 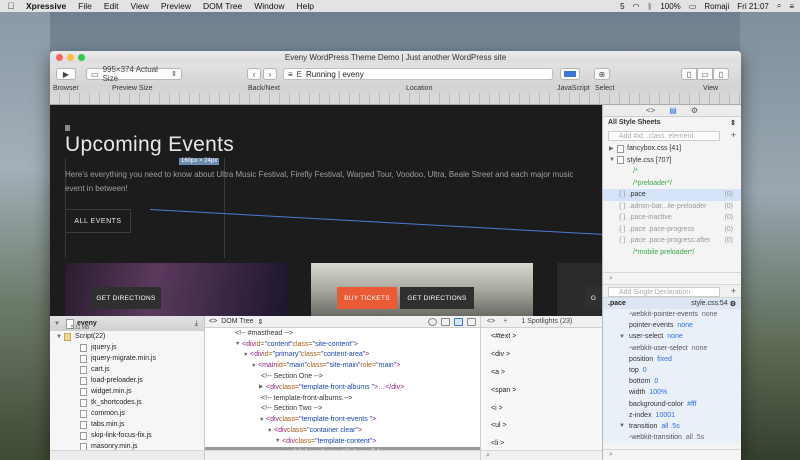 I want to click on dom-node: ▼ <div class= "template-front-events " >, so click(x=342, y=419).